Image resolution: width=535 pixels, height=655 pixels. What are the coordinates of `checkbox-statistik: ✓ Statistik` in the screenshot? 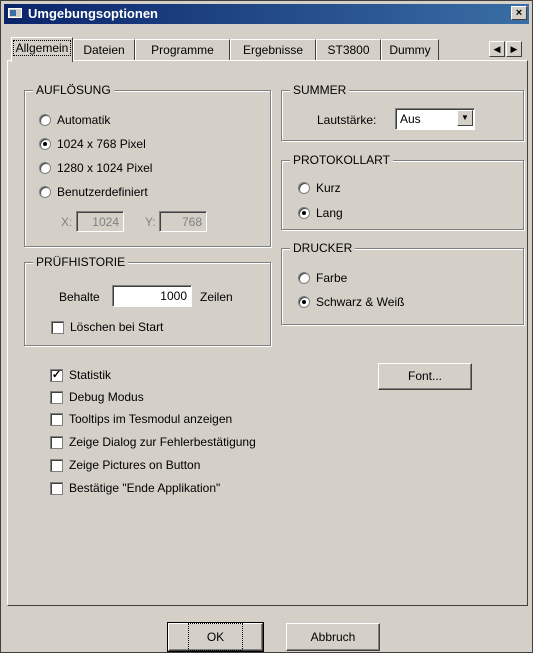 It's located at (80, 375).